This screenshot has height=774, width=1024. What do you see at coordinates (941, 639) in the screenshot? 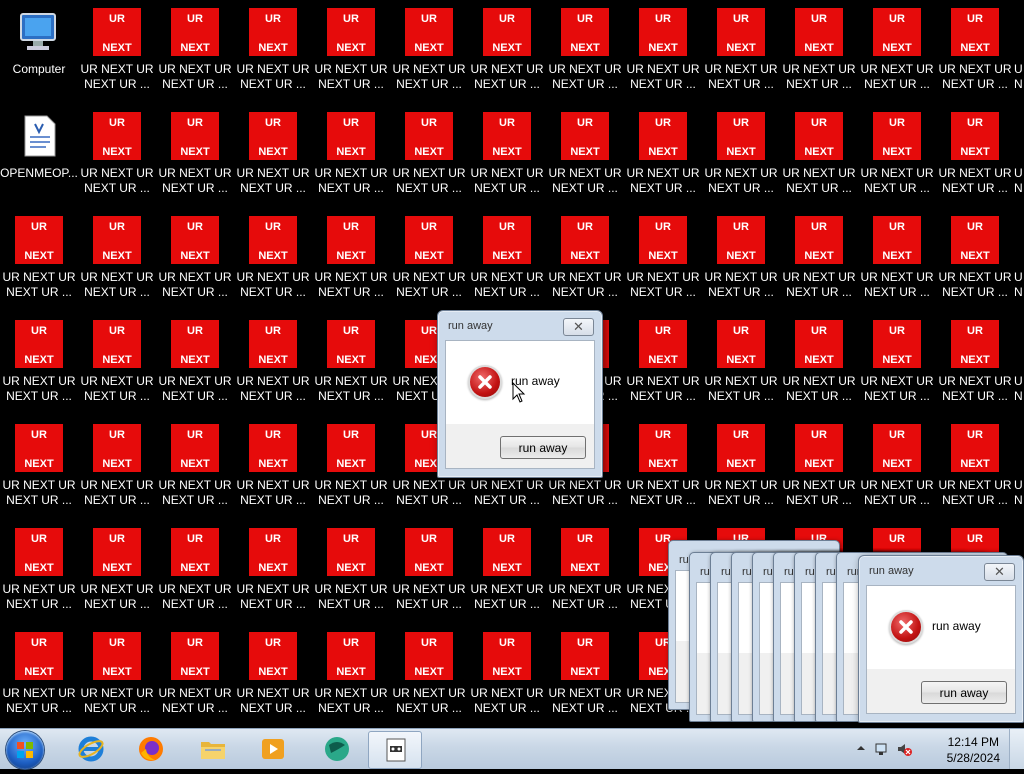
I see `run-away-dialog-front: run away ✕ run away run away` at bounding box center [941, 639].